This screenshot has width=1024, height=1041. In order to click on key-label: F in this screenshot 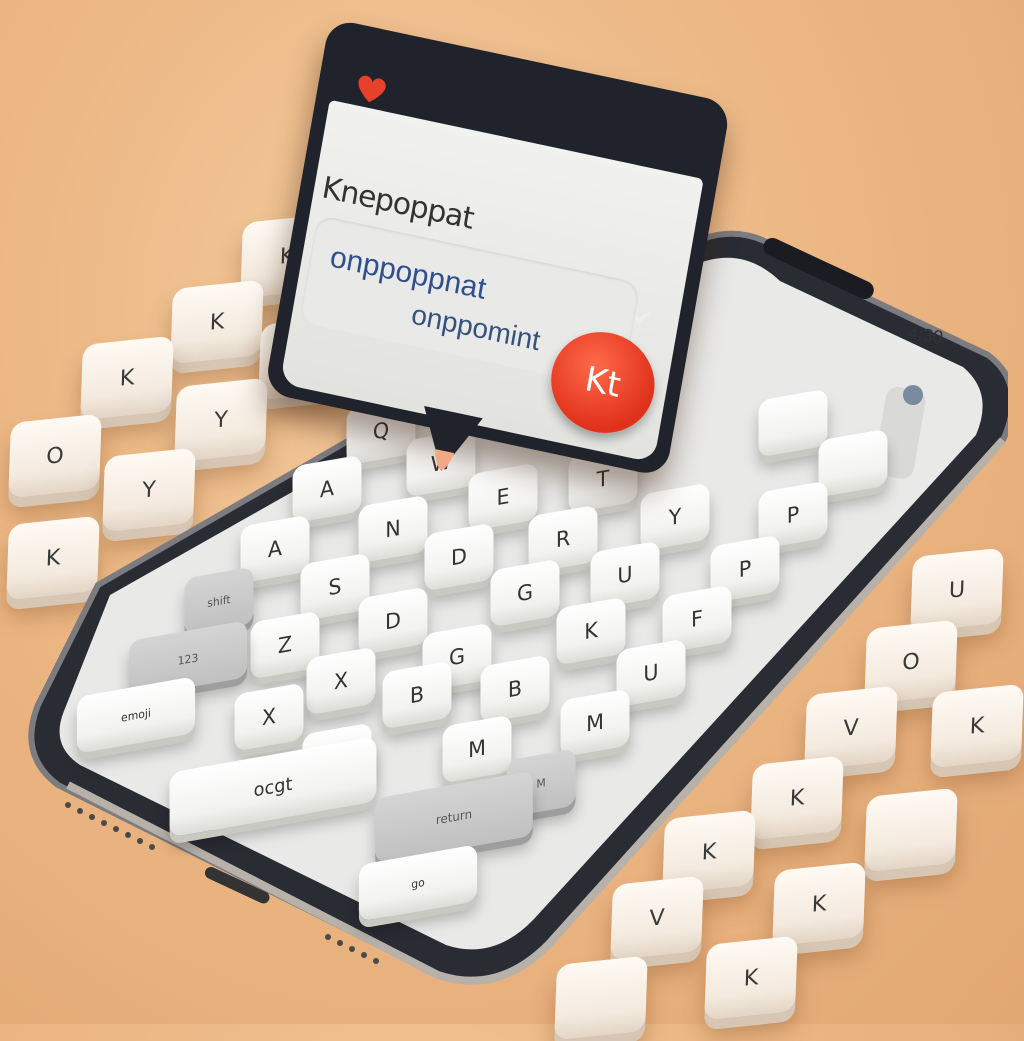, I will do `click(697, 619)`.